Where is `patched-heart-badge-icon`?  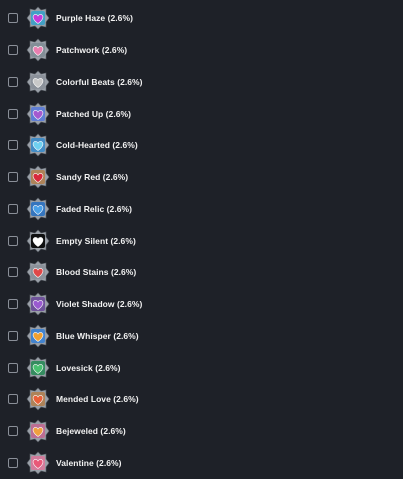
patched-heart-badge-icon is located at coordinates (38, 114).